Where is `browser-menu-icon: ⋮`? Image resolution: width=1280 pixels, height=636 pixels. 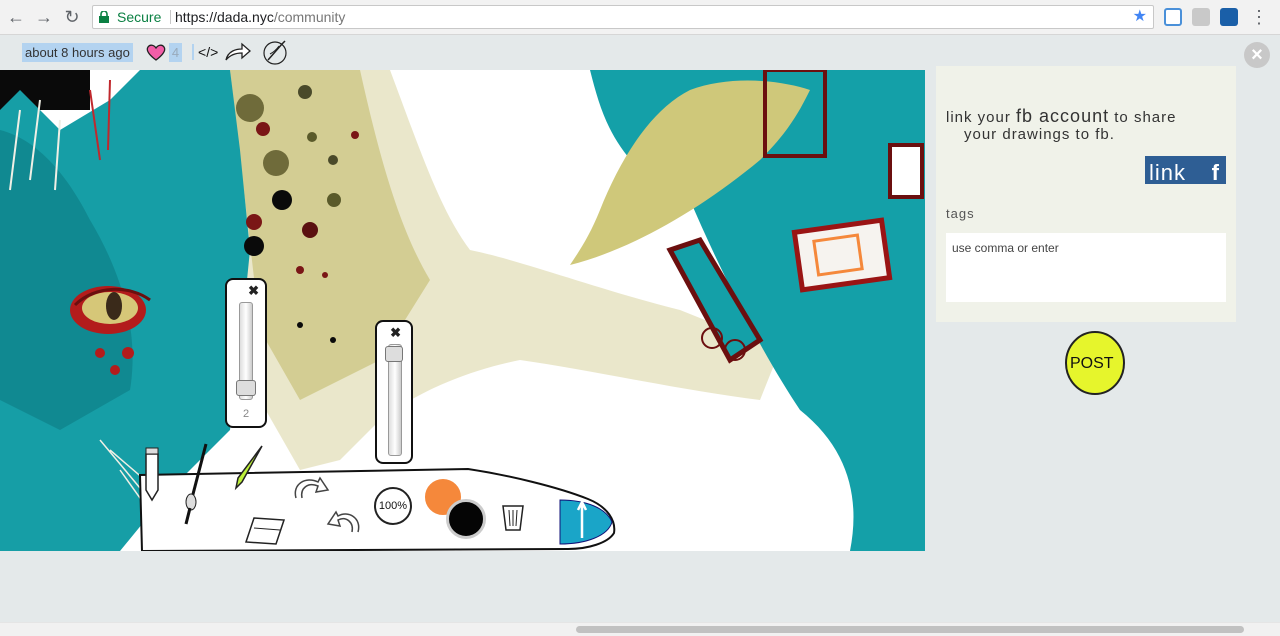 browser-menu-icon: ⋮ is located at coordinates (1259, 17).